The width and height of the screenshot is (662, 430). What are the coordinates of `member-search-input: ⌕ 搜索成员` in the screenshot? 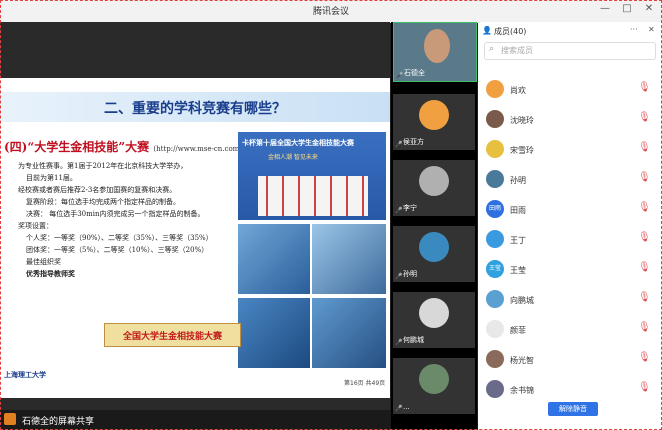 It's located at (570, 51).